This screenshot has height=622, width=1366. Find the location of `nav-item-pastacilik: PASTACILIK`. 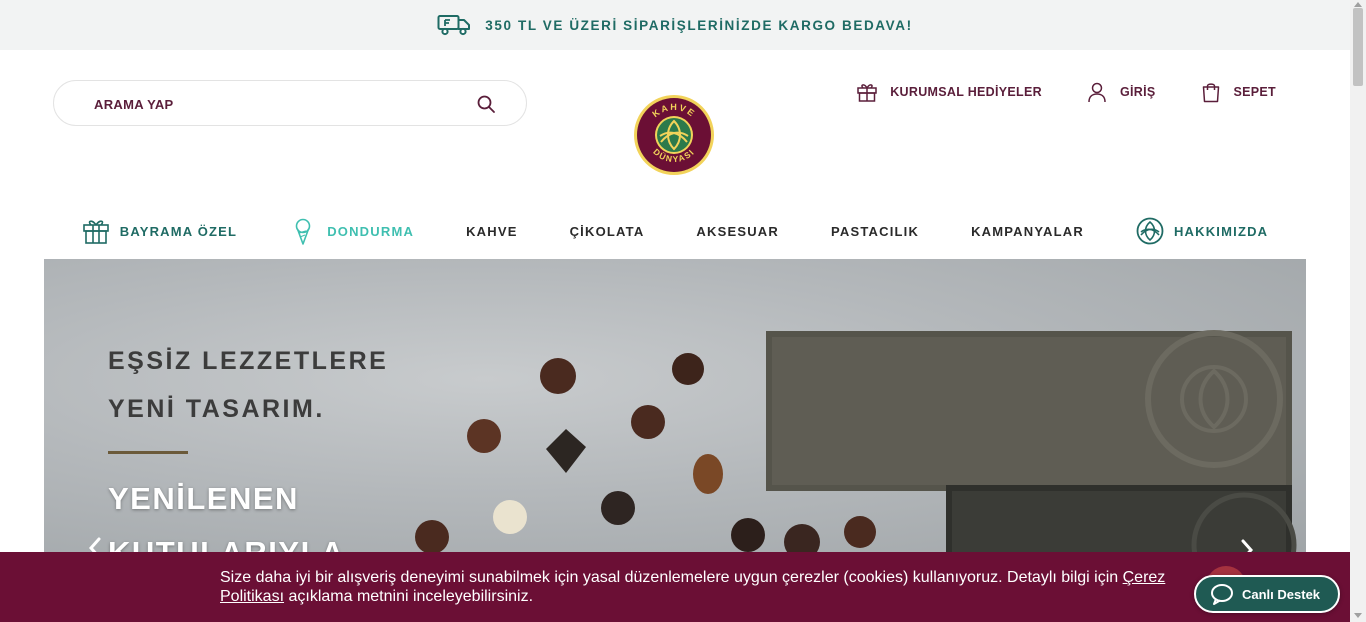

nav-item-pastacilik: PASTACILIK is located at coordinates (875, 231).